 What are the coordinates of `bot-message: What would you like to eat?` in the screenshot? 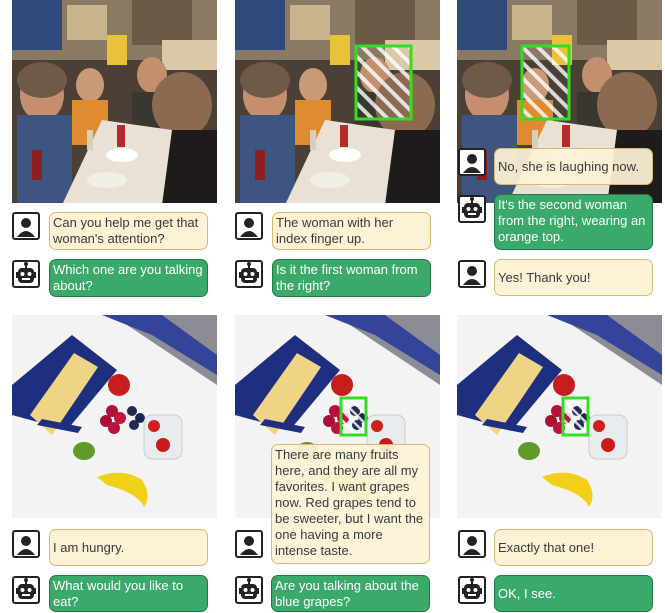 It's located at (128, 593).